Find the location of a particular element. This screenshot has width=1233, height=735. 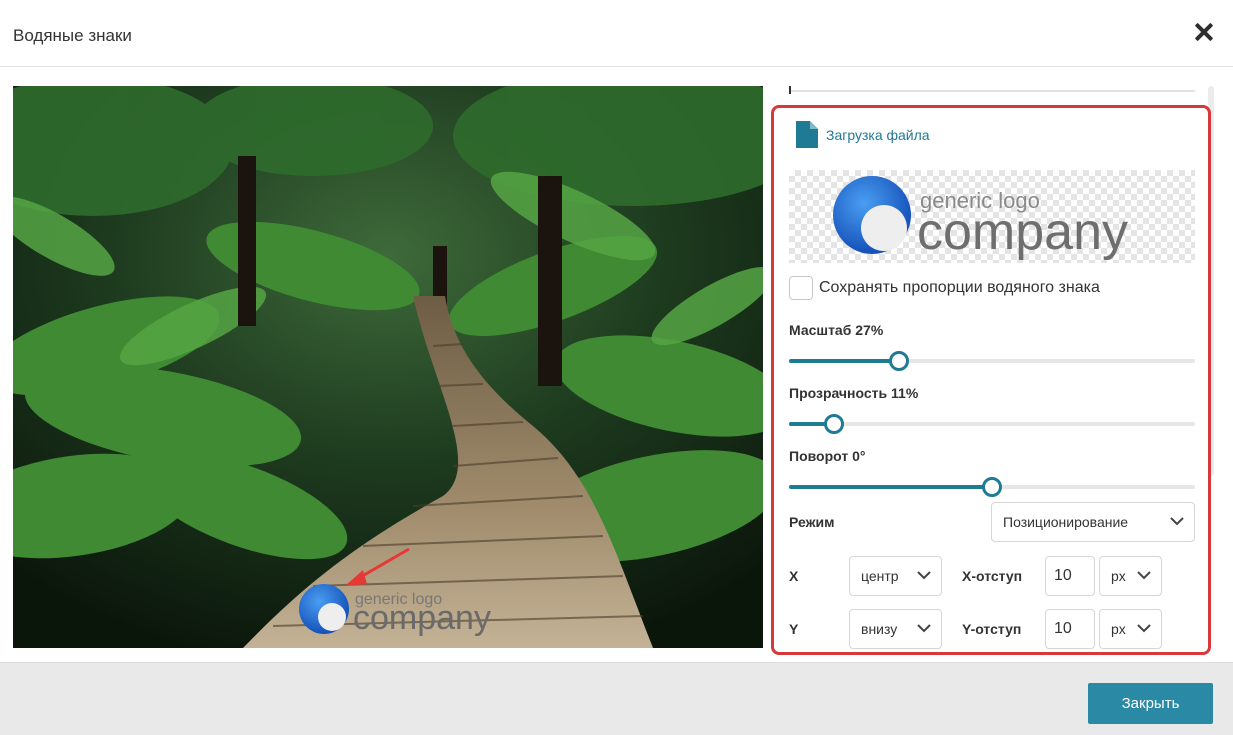

upload-file-label: Загрузка файла is located at coordinates (878, 134).